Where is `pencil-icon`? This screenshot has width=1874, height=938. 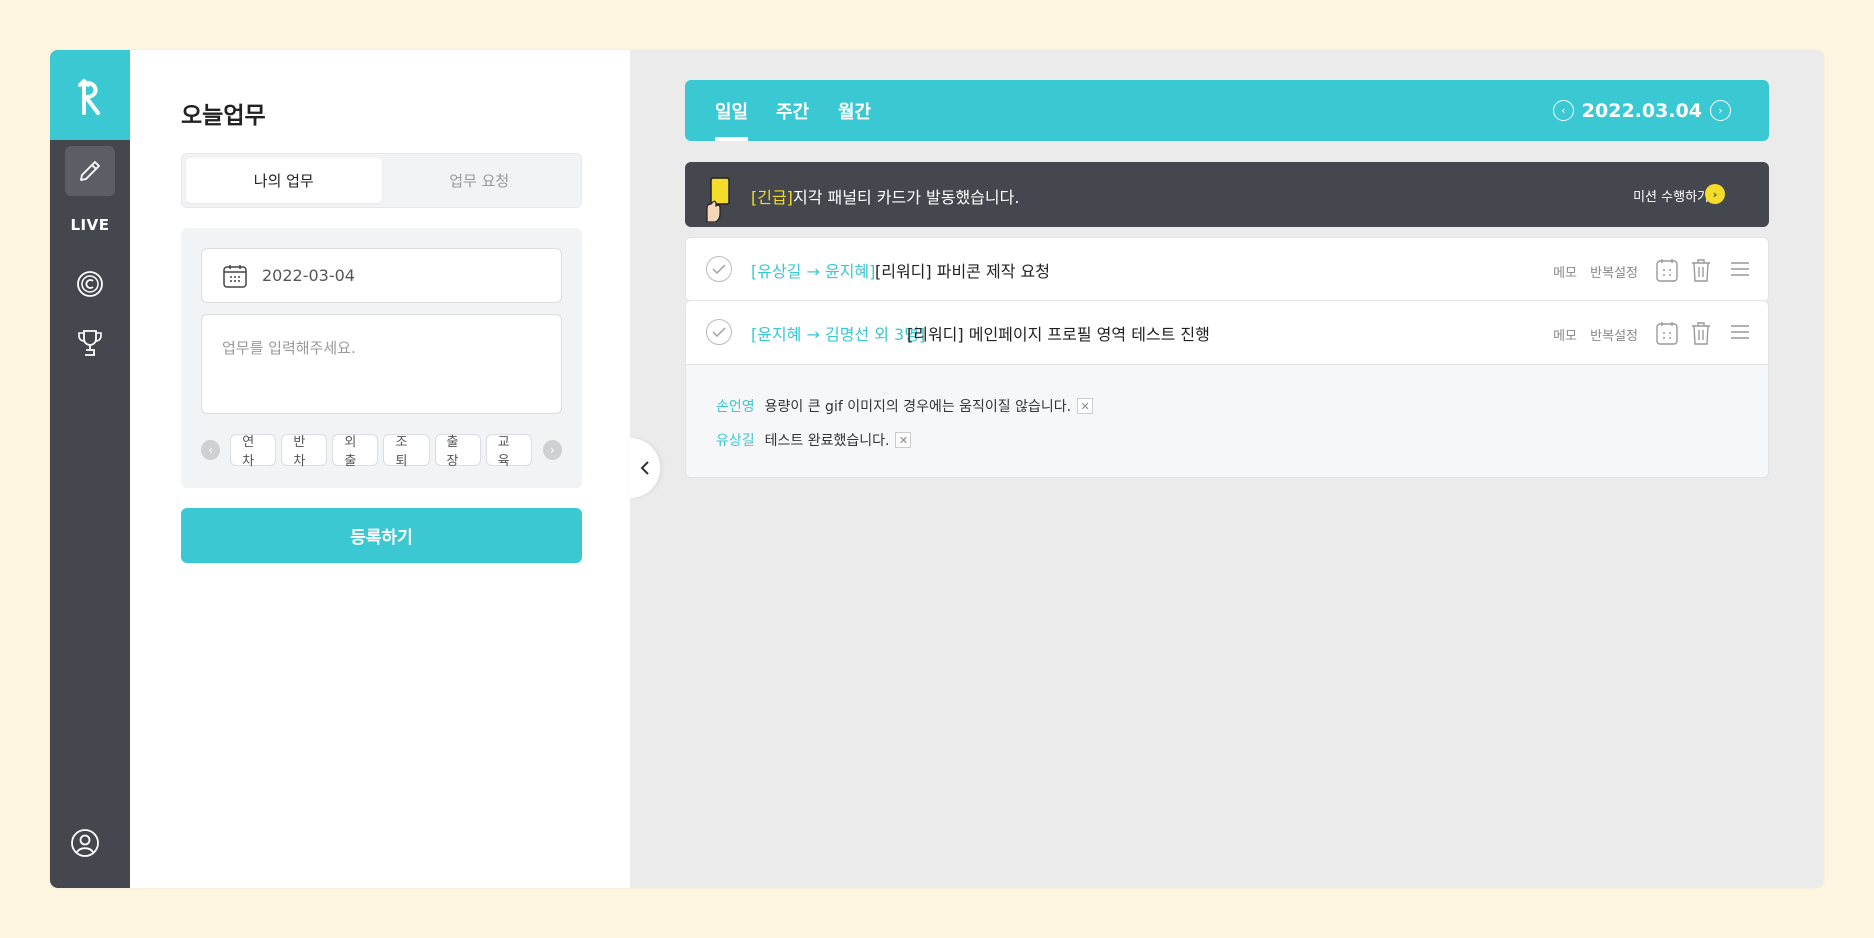 pencil-icon is located at coordinates (90, 171).